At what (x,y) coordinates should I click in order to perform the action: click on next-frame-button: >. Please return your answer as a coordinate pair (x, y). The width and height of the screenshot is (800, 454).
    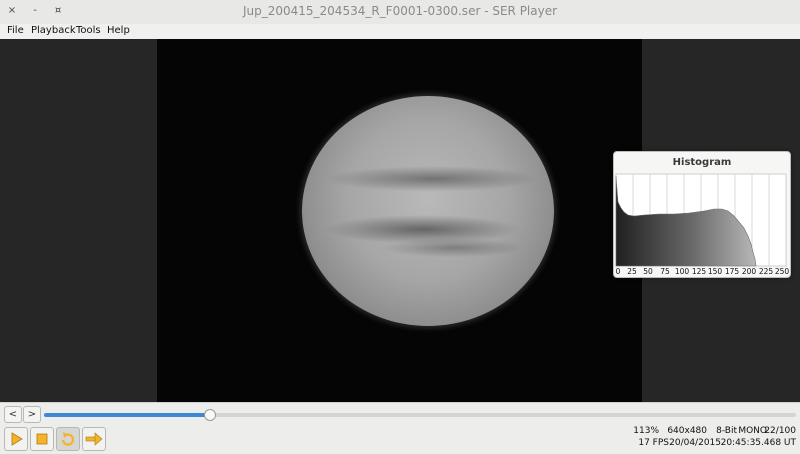
    Looking at the image, I should click on (32, 414).